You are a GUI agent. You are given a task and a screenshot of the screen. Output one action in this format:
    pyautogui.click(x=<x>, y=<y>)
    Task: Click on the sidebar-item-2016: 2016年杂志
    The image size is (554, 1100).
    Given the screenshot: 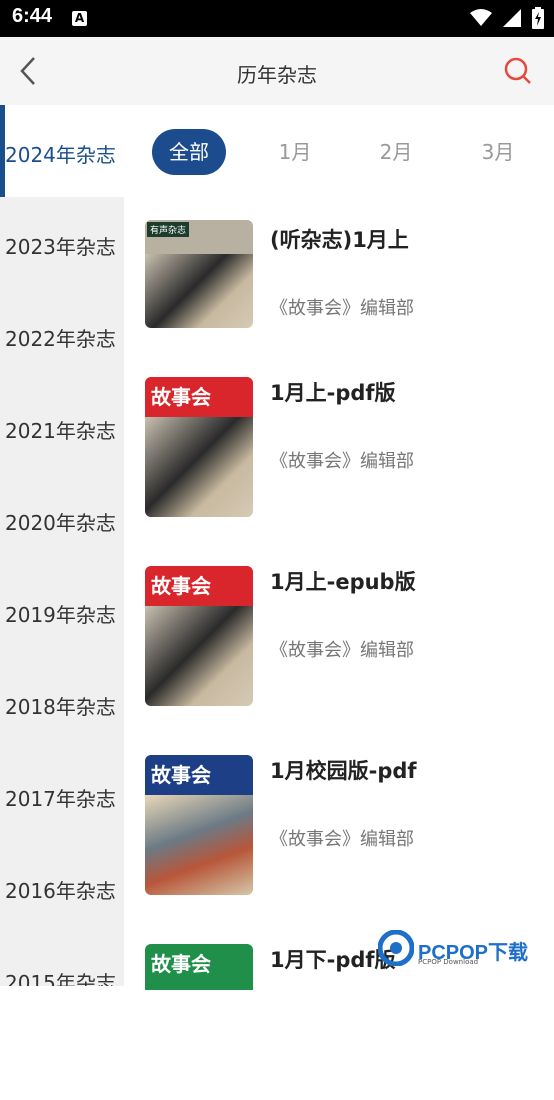 What is the action you would take?
    pyautogui.click(x=62, y=887)
    